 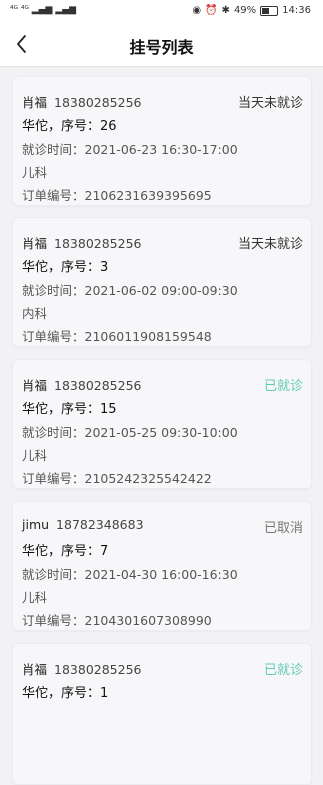 What do you see at coordinates (197, 10) in the screenshot?
I see `eye-icon: ◉` at bounding box center [197, 10].